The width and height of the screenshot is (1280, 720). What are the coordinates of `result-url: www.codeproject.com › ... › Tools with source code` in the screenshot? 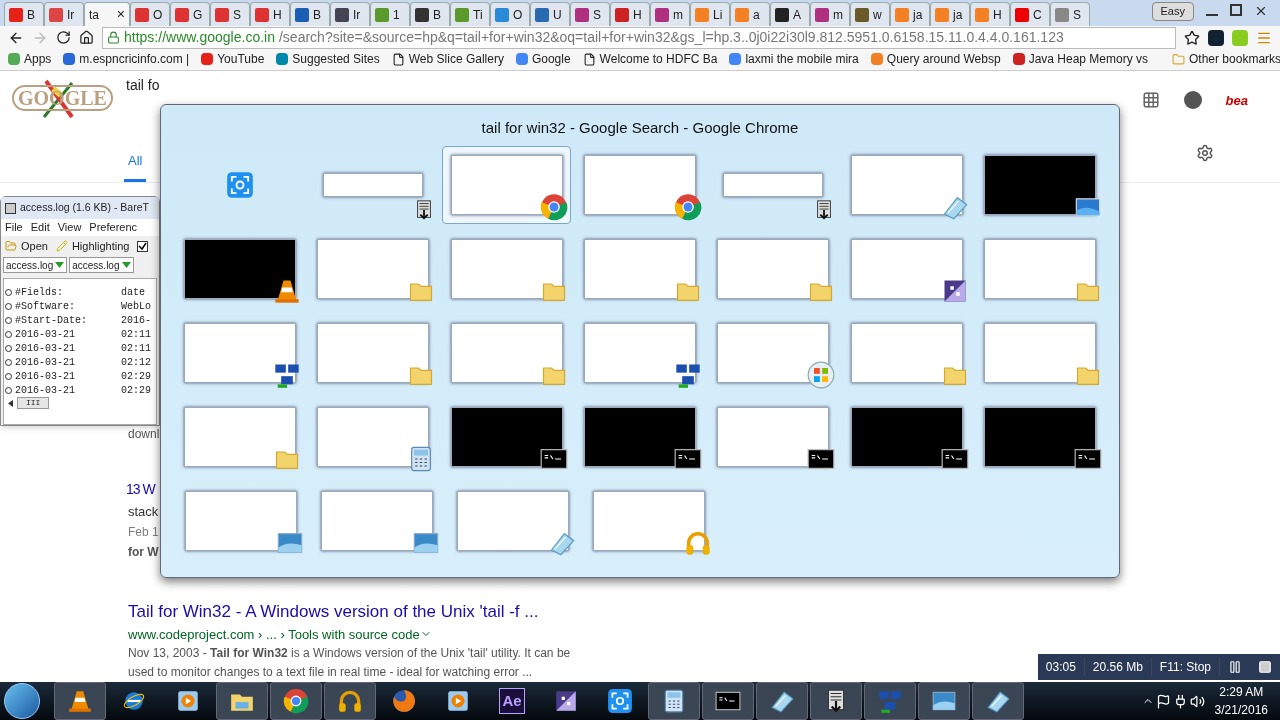 It's located at (280, 634).